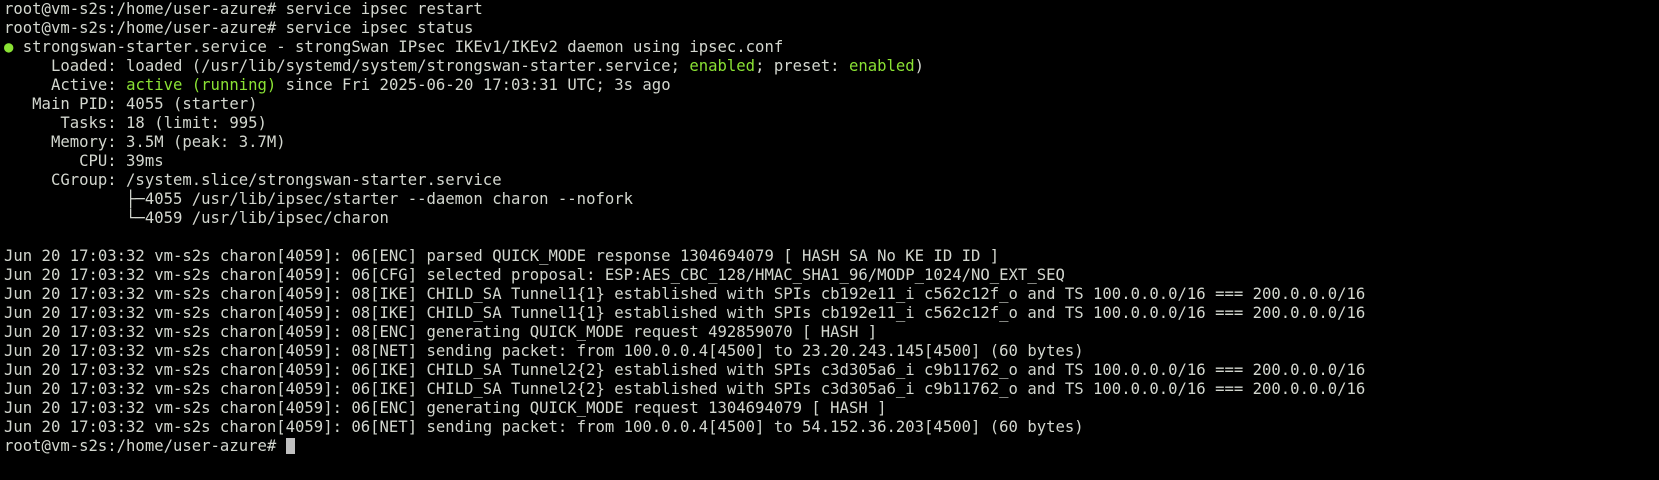  Describe the element at coordinates (65, 85) in the screenshot. I see `active-label: Active:` at that location.